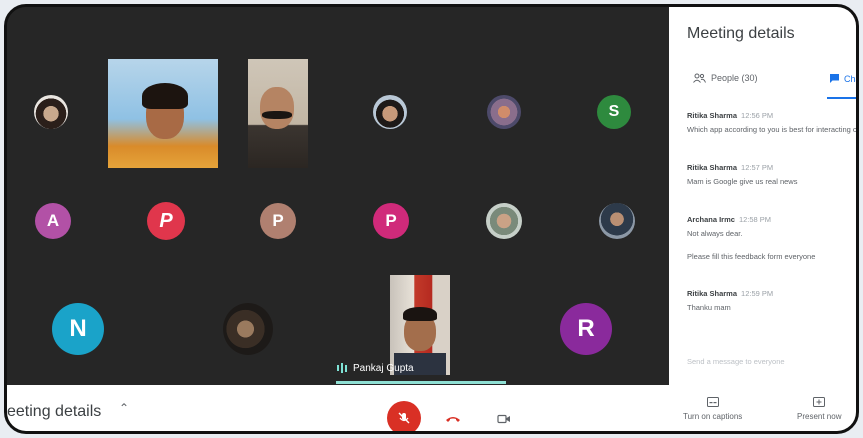 The height and width of the screenshot is (438, 863). What do you see at coordinates (819, 409) in the screenshot?
I see `present-now-button: Present now` at bounding box center [819, 409].